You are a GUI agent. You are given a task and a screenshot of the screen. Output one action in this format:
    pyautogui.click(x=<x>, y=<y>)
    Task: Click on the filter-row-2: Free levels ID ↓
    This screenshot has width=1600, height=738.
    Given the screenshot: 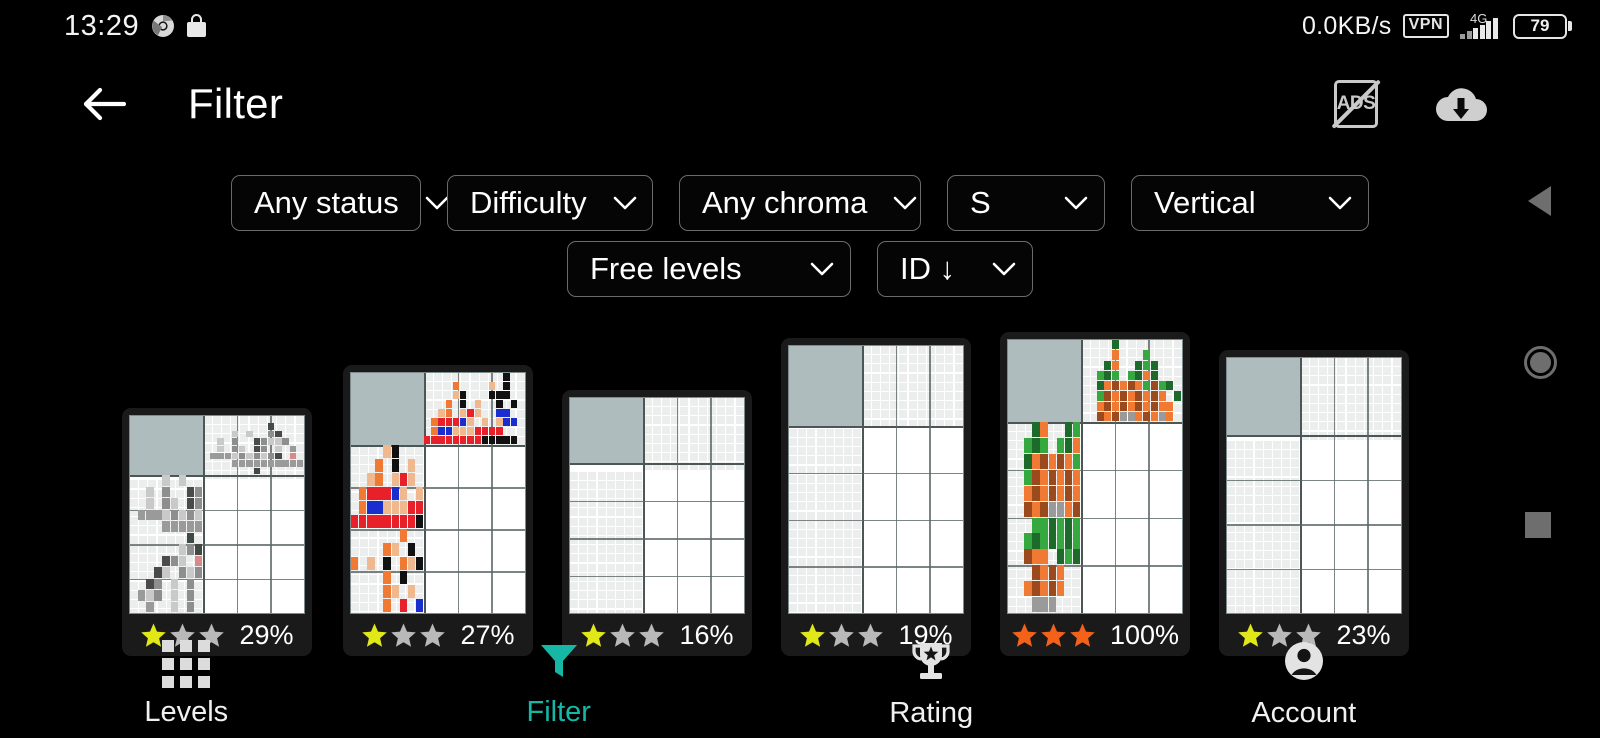 What is the action you would take?
    pyautogui.click(x=800, y=269)
    